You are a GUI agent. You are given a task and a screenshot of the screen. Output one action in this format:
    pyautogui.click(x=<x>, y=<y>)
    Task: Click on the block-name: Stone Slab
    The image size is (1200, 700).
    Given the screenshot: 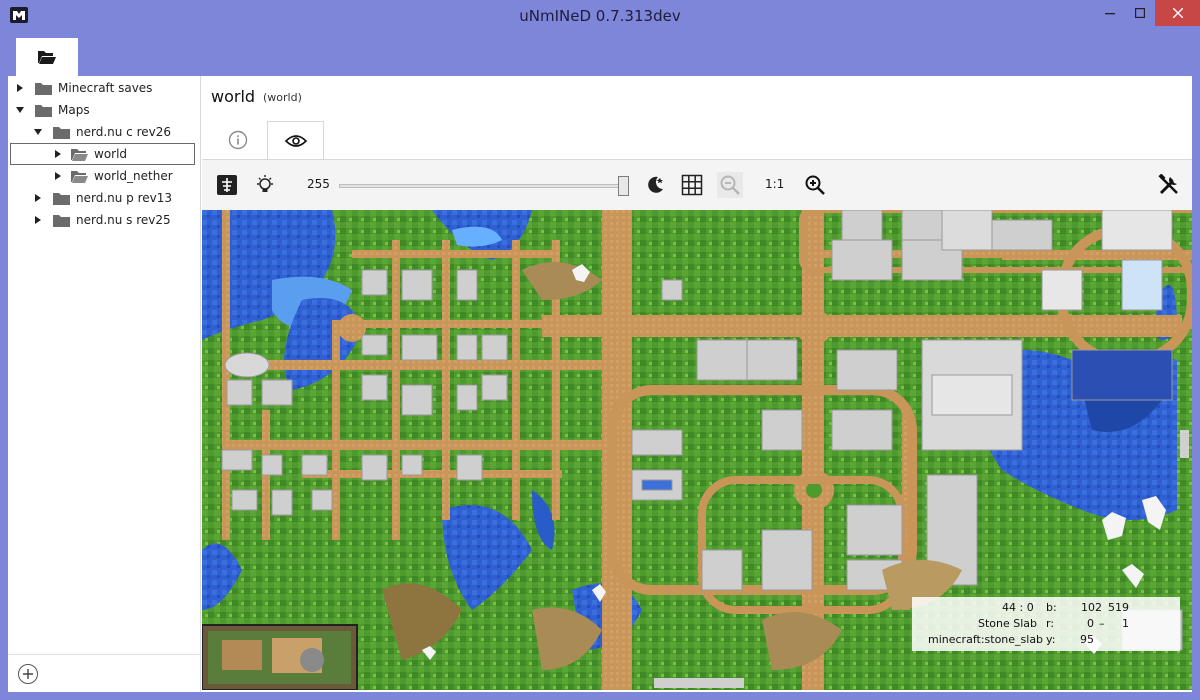 What is the action you would take?
    pyautogui.click(x=1008, y=623)
    